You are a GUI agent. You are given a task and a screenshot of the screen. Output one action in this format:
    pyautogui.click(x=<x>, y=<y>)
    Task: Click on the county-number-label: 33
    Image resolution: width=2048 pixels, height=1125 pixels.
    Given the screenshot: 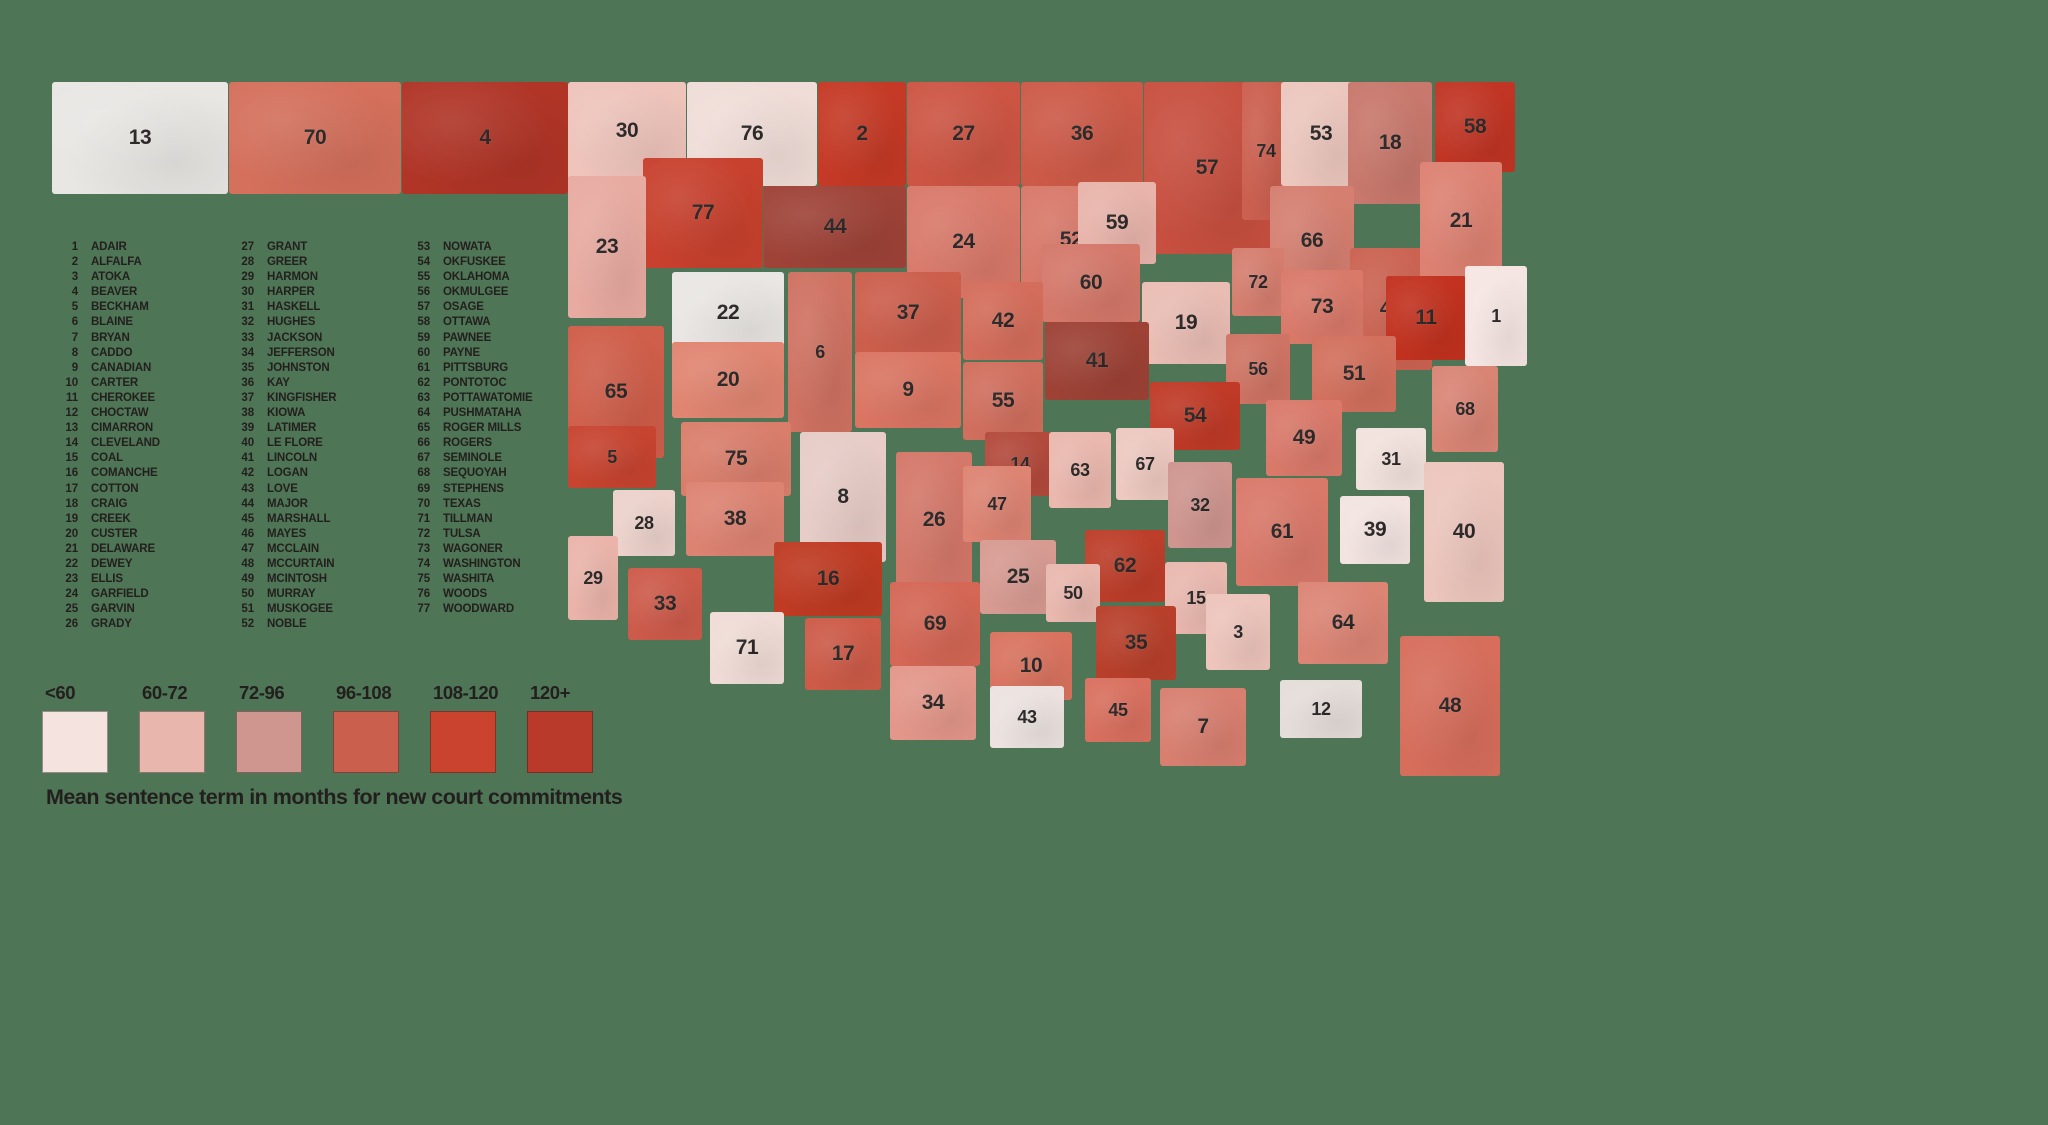 What is the action you would take?
    pyautogui.click(x=665, y=603)
    